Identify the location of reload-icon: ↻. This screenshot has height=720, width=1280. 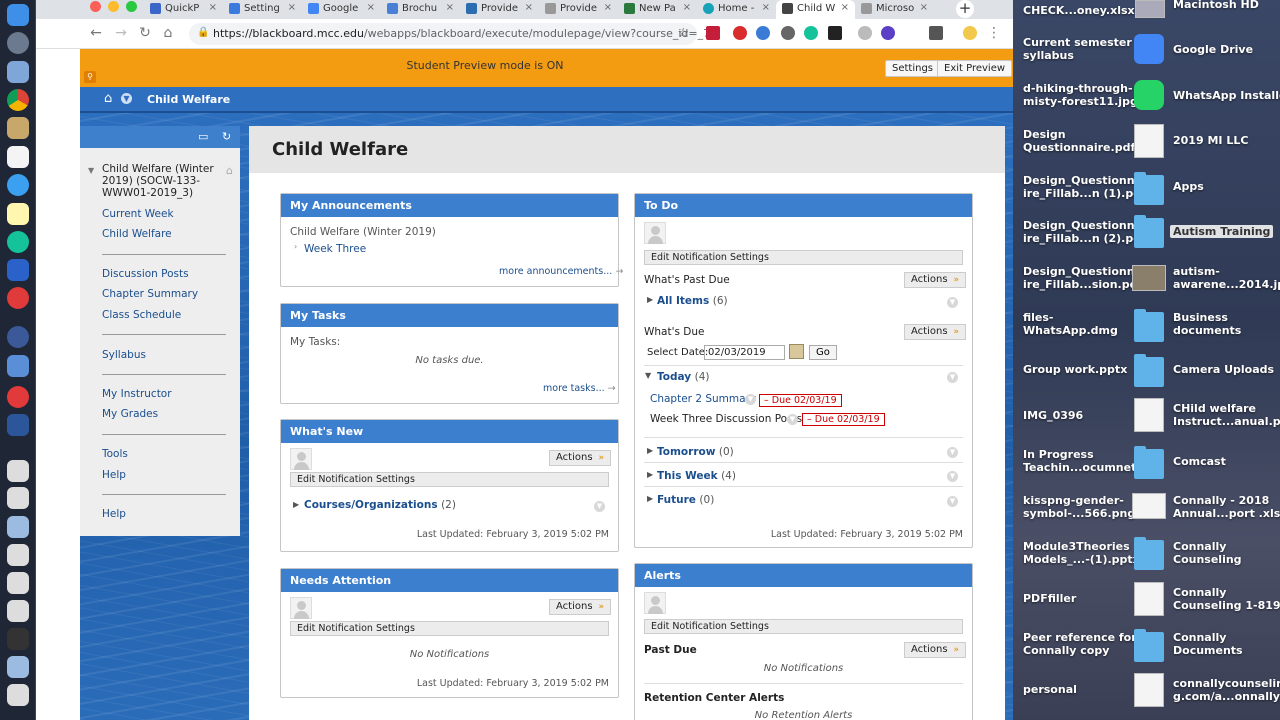
(145, 33).